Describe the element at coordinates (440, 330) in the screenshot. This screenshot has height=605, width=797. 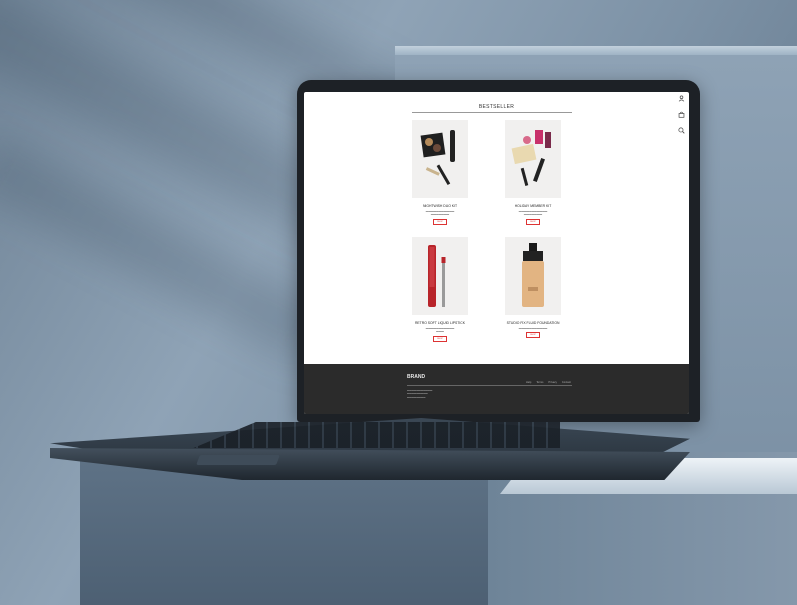
I see `product-description: ▬▬▬▬▬▬▬▬▬▬▬ ▬▬▬` at that location.